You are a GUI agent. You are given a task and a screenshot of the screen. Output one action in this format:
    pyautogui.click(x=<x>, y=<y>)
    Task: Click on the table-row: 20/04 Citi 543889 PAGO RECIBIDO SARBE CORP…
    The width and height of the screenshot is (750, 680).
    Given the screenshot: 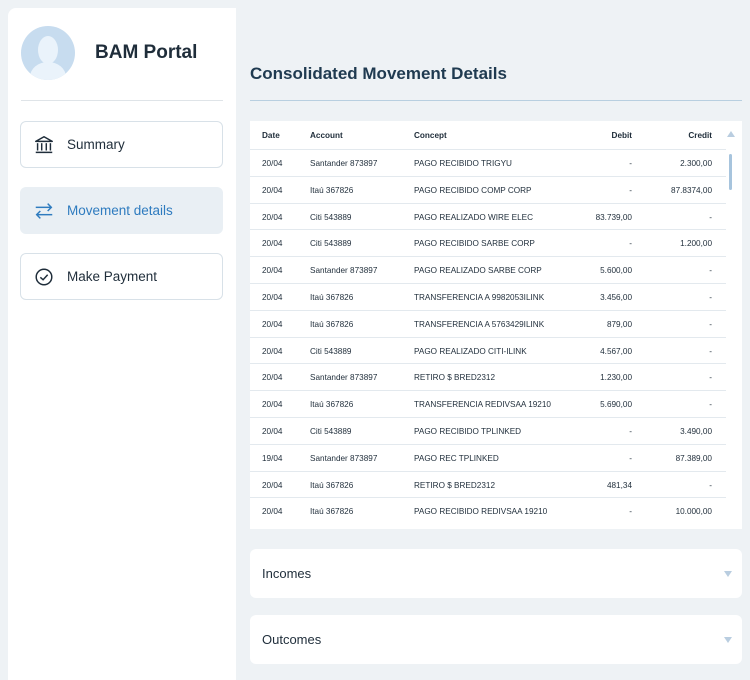 What is the action you would take?
    pyautogui.click(x=488, y=242)
    